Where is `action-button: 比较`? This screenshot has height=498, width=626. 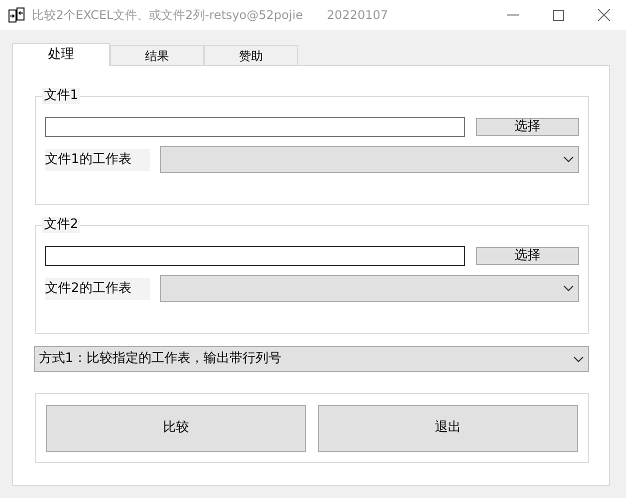 action-button: 比较 is located at coordinates (176, 428).